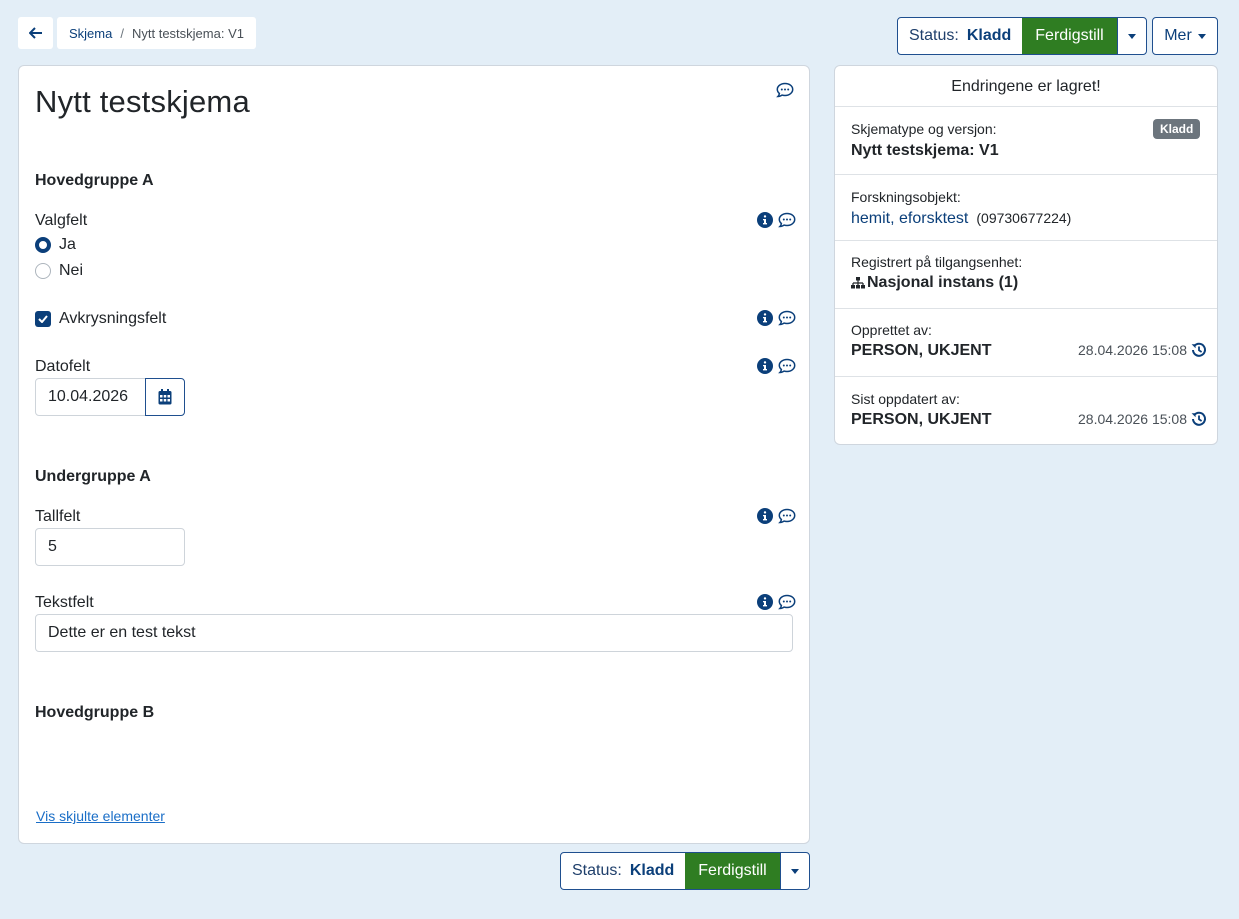 The width and height of the screenshot is (1239, 919). Describe the element at coordinates (43, 271) in the screenshot. I see `radio-nei` at that location.